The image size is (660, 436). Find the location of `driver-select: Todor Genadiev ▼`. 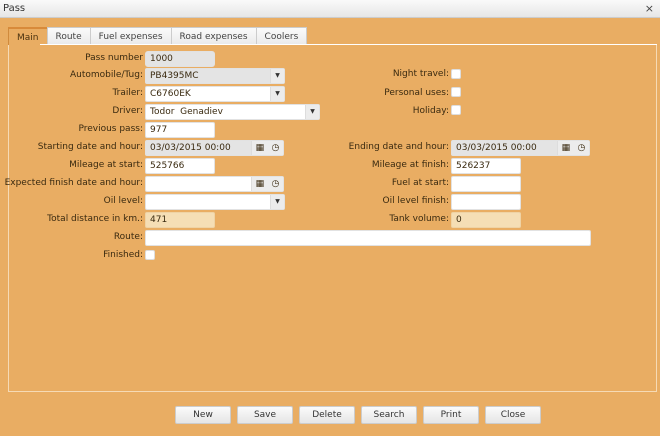

driver-select: Todor Genadiev ▼ is located at coordinates (232, 112).